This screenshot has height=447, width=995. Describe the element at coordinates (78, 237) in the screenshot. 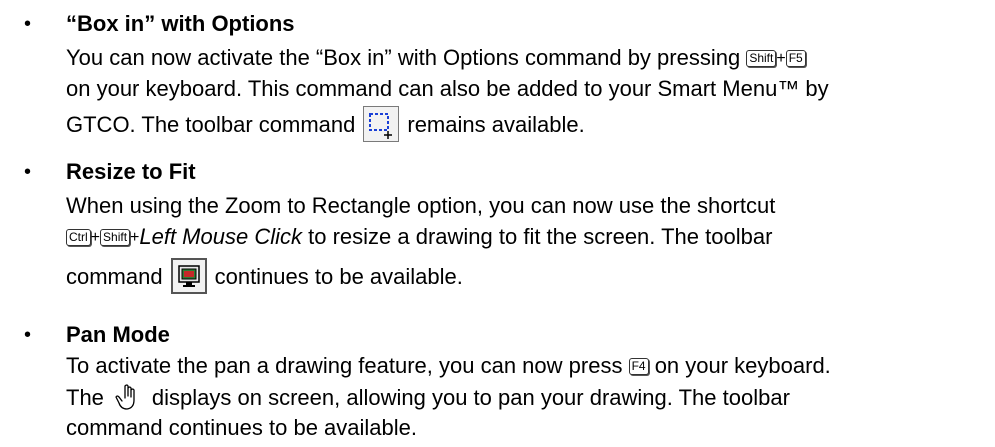

I see `key-ctrl: Ctrl` at that location.